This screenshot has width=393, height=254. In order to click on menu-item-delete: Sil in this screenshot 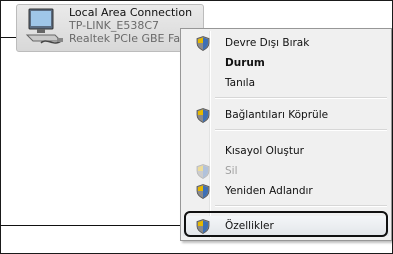, I will do `click(286, 171)`.